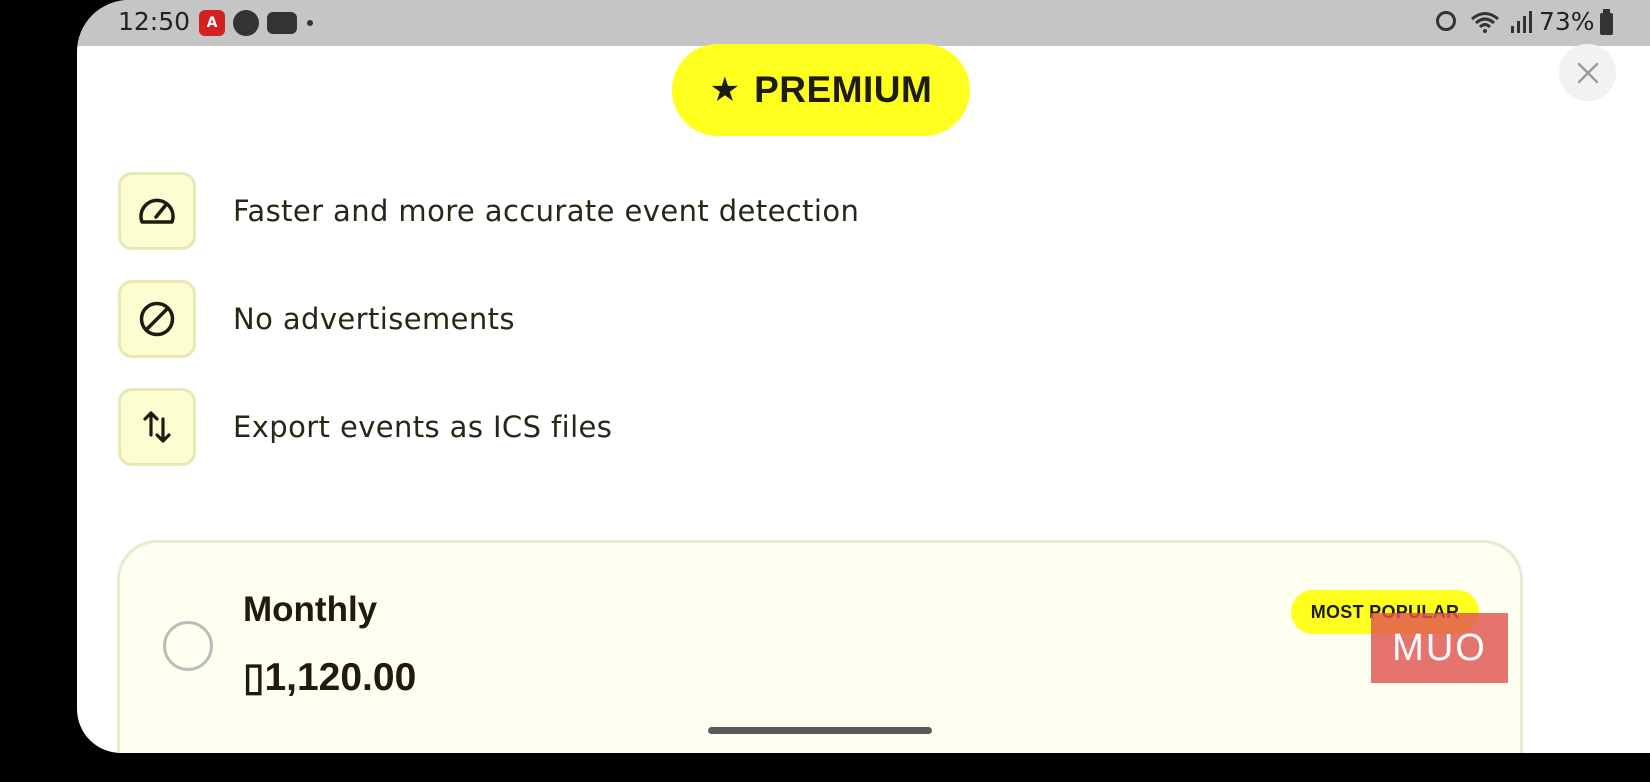 This screenshot has width=1650, height=782. I want to click on plan-price: ▯1,120.00, so click(330, 677).